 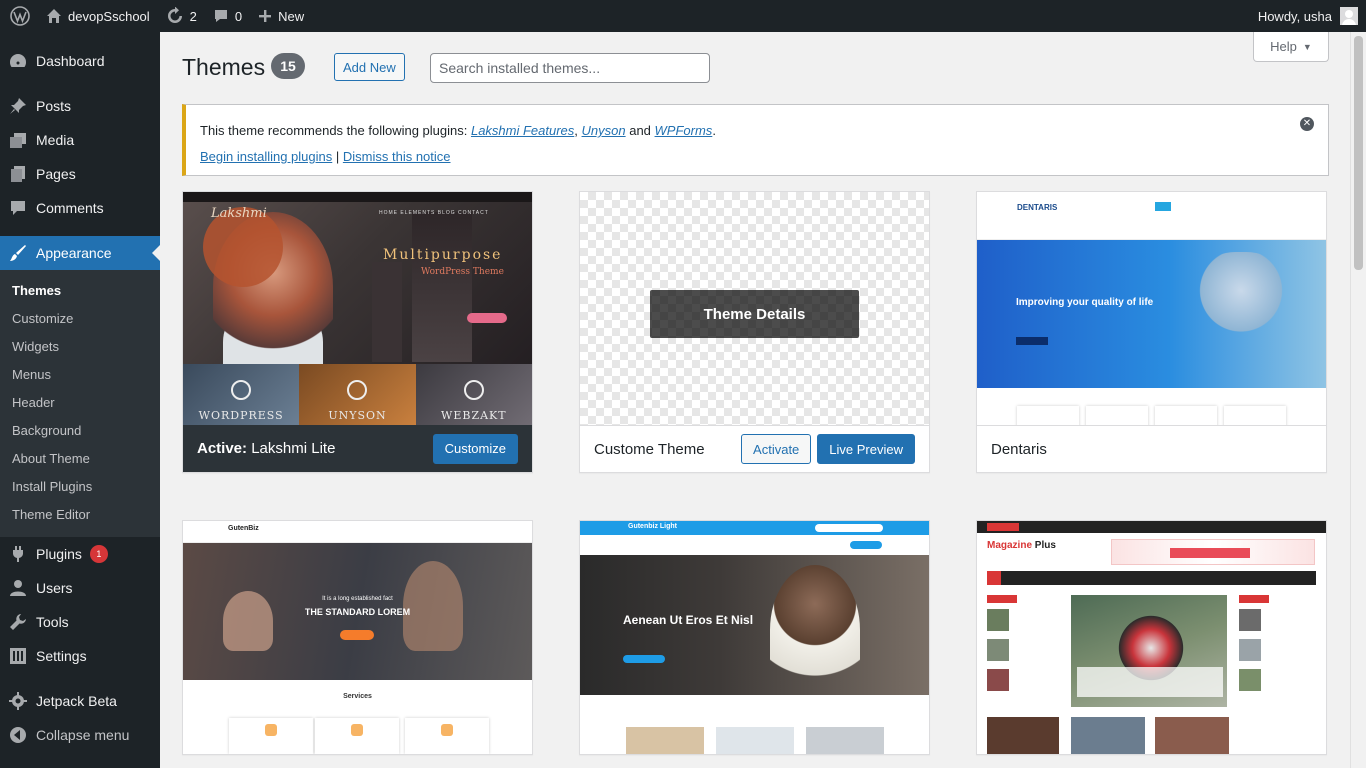 What do you see at coordinates (80, 291) in the screenshot?
I see `submenu-themes: Themes` at bounding box center [80, 291].